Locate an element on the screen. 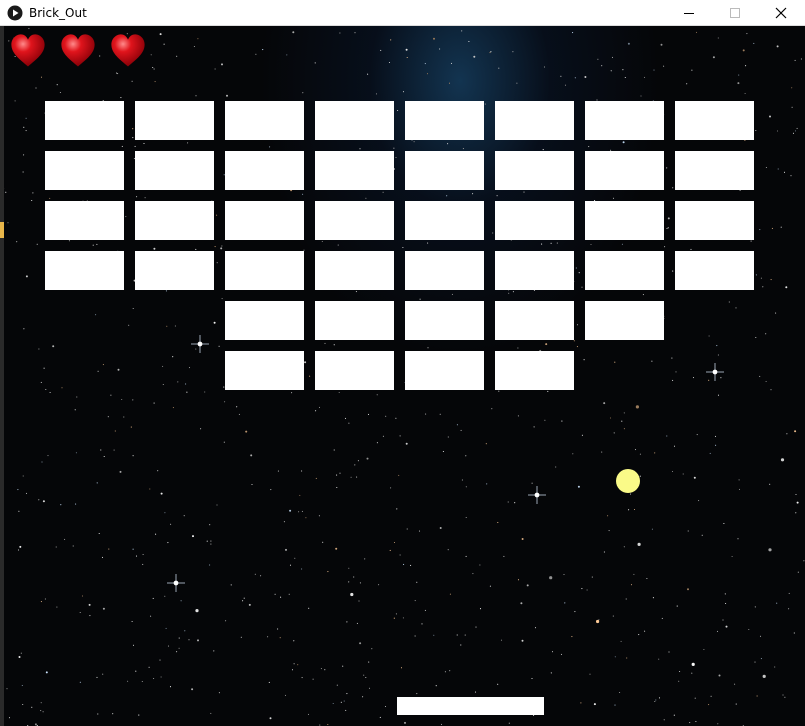 The height and width of the screenshot is (726, 805). maximize-icon is located at coordinates (735, 13).